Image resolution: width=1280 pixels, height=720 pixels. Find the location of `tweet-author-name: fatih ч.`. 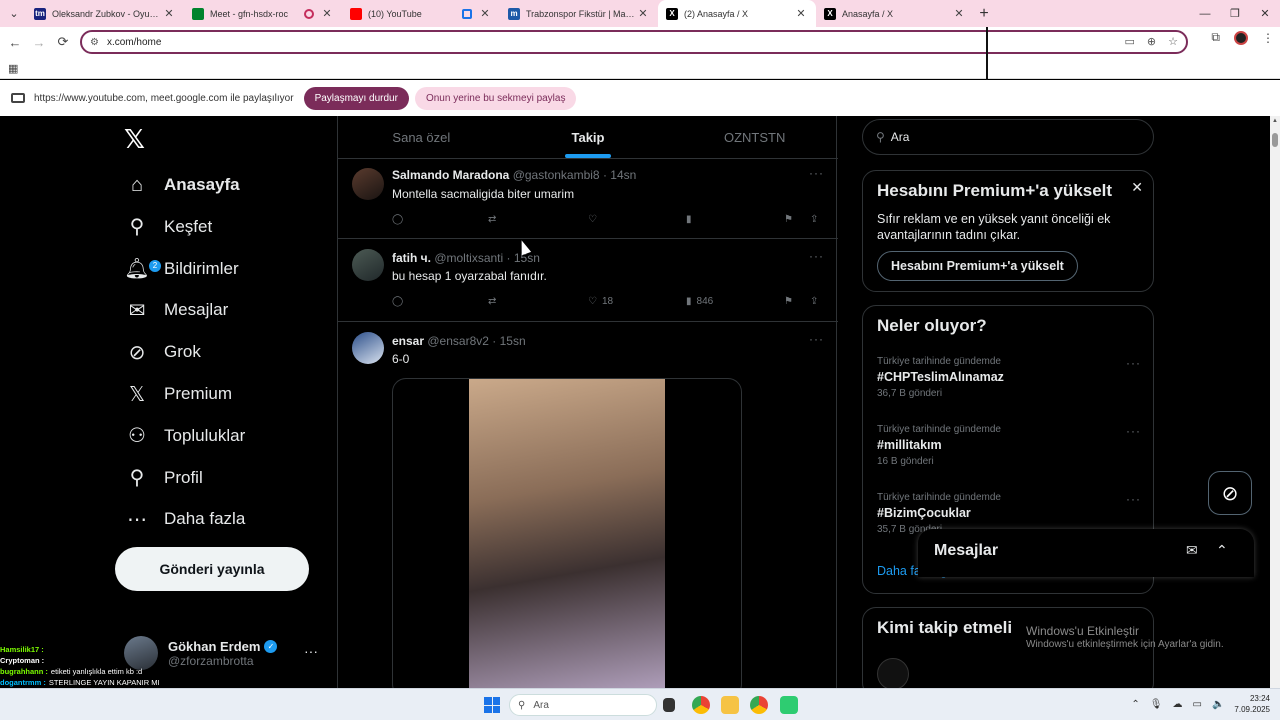

tweet-author-name: fatih ч. is located at coordinates (411, 258).